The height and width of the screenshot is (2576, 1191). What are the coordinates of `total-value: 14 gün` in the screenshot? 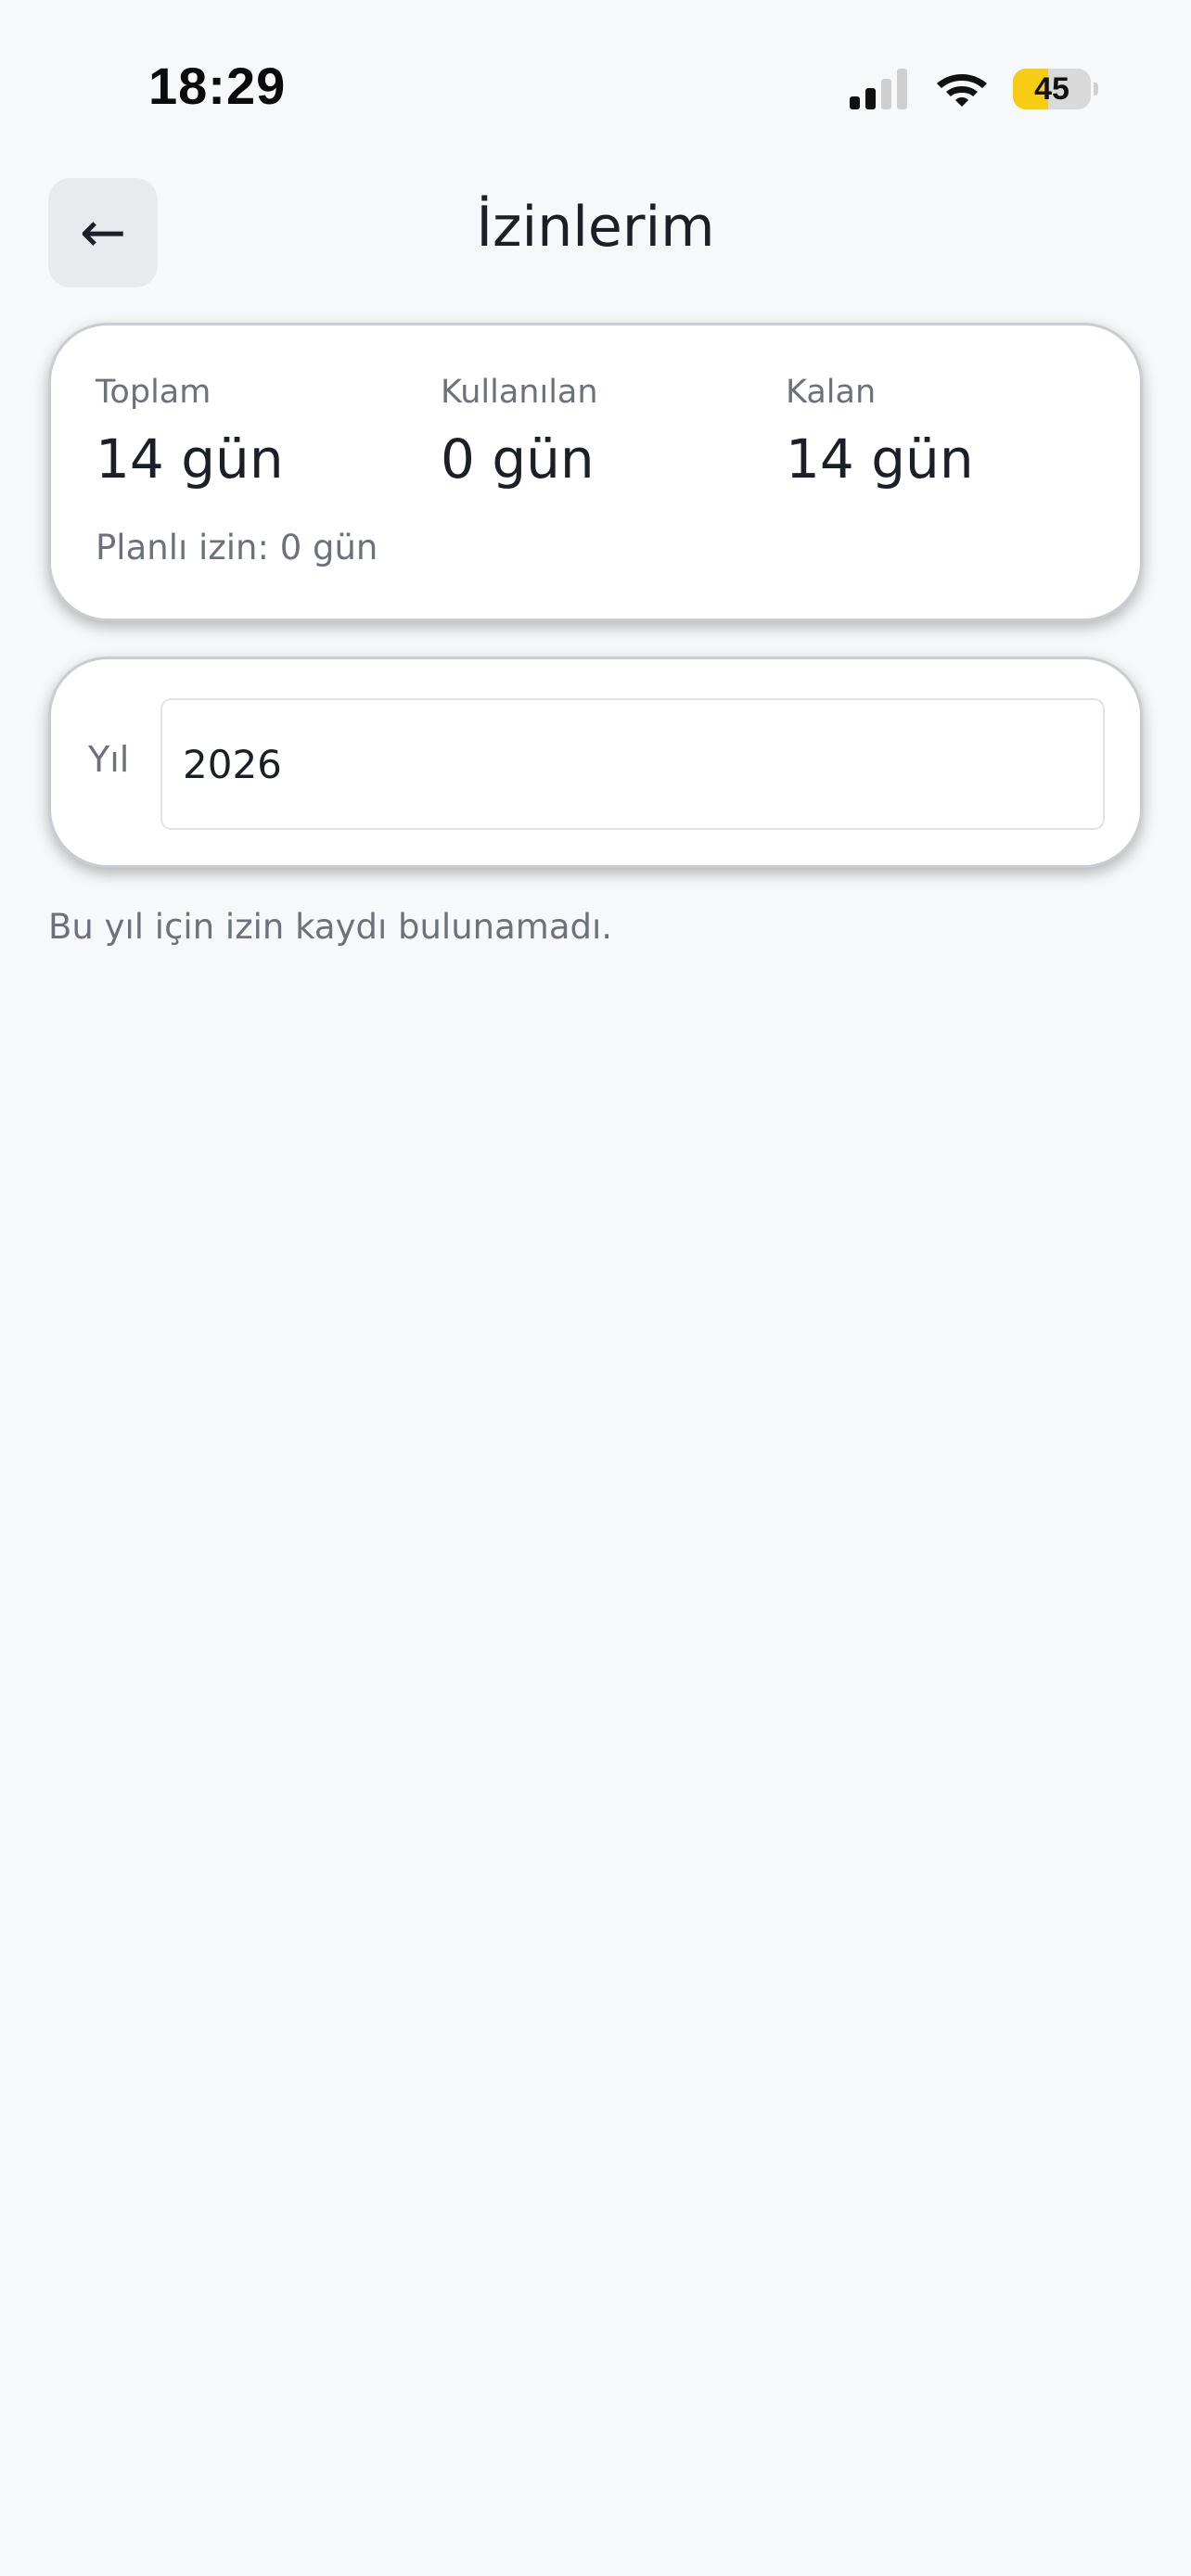 It's located at (190, 459).